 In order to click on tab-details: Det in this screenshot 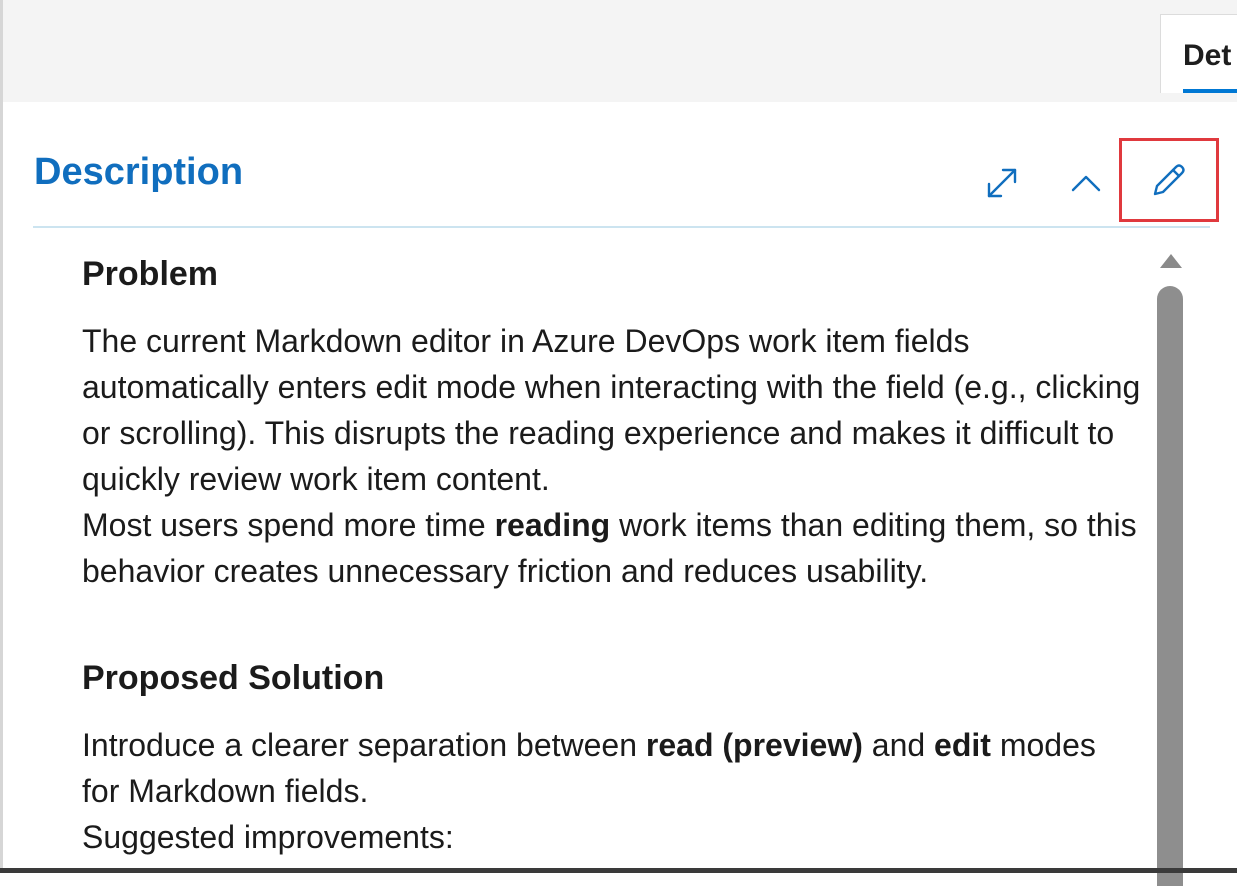, I will do `click(1198, 53)`.